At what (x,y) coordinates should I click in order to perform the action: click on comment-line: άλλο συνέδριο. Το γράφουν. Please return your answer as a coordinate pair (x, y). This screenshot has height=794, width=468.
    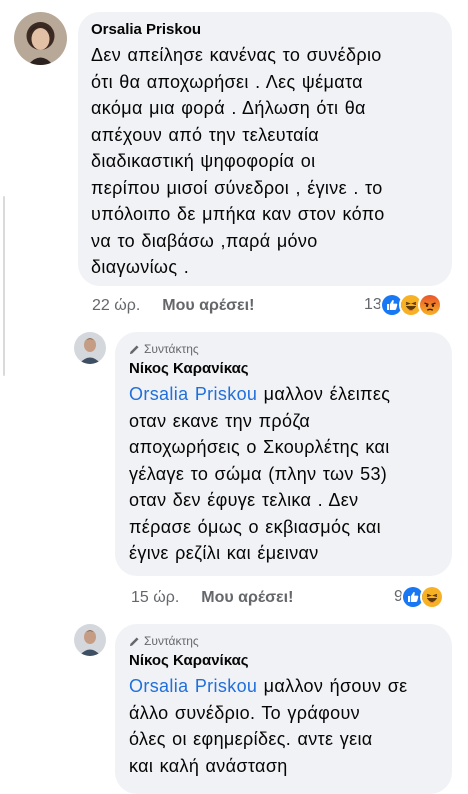
    Looking at the image, I should click on (245, 712).